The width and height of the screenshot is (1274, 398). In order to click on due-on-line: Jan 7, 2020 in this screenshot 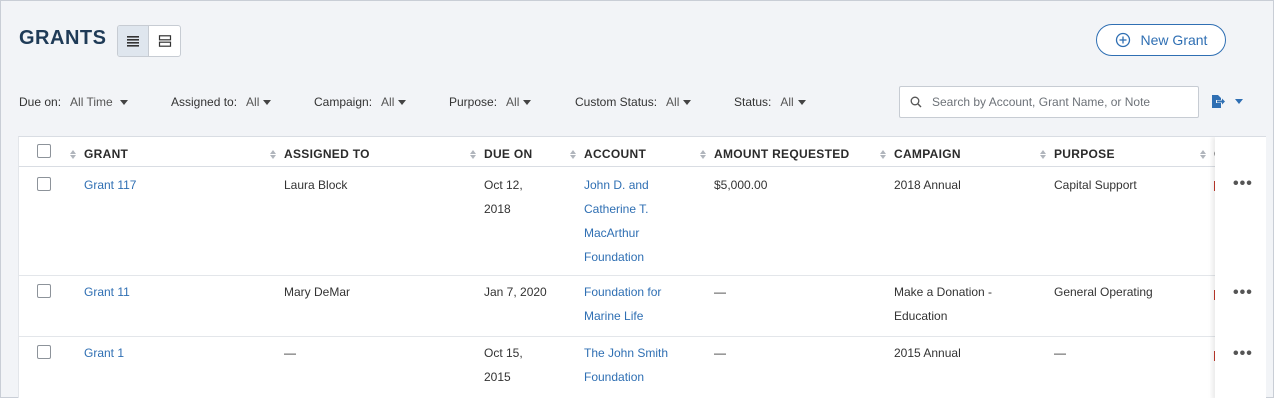, I will do `click(515, 292)`.